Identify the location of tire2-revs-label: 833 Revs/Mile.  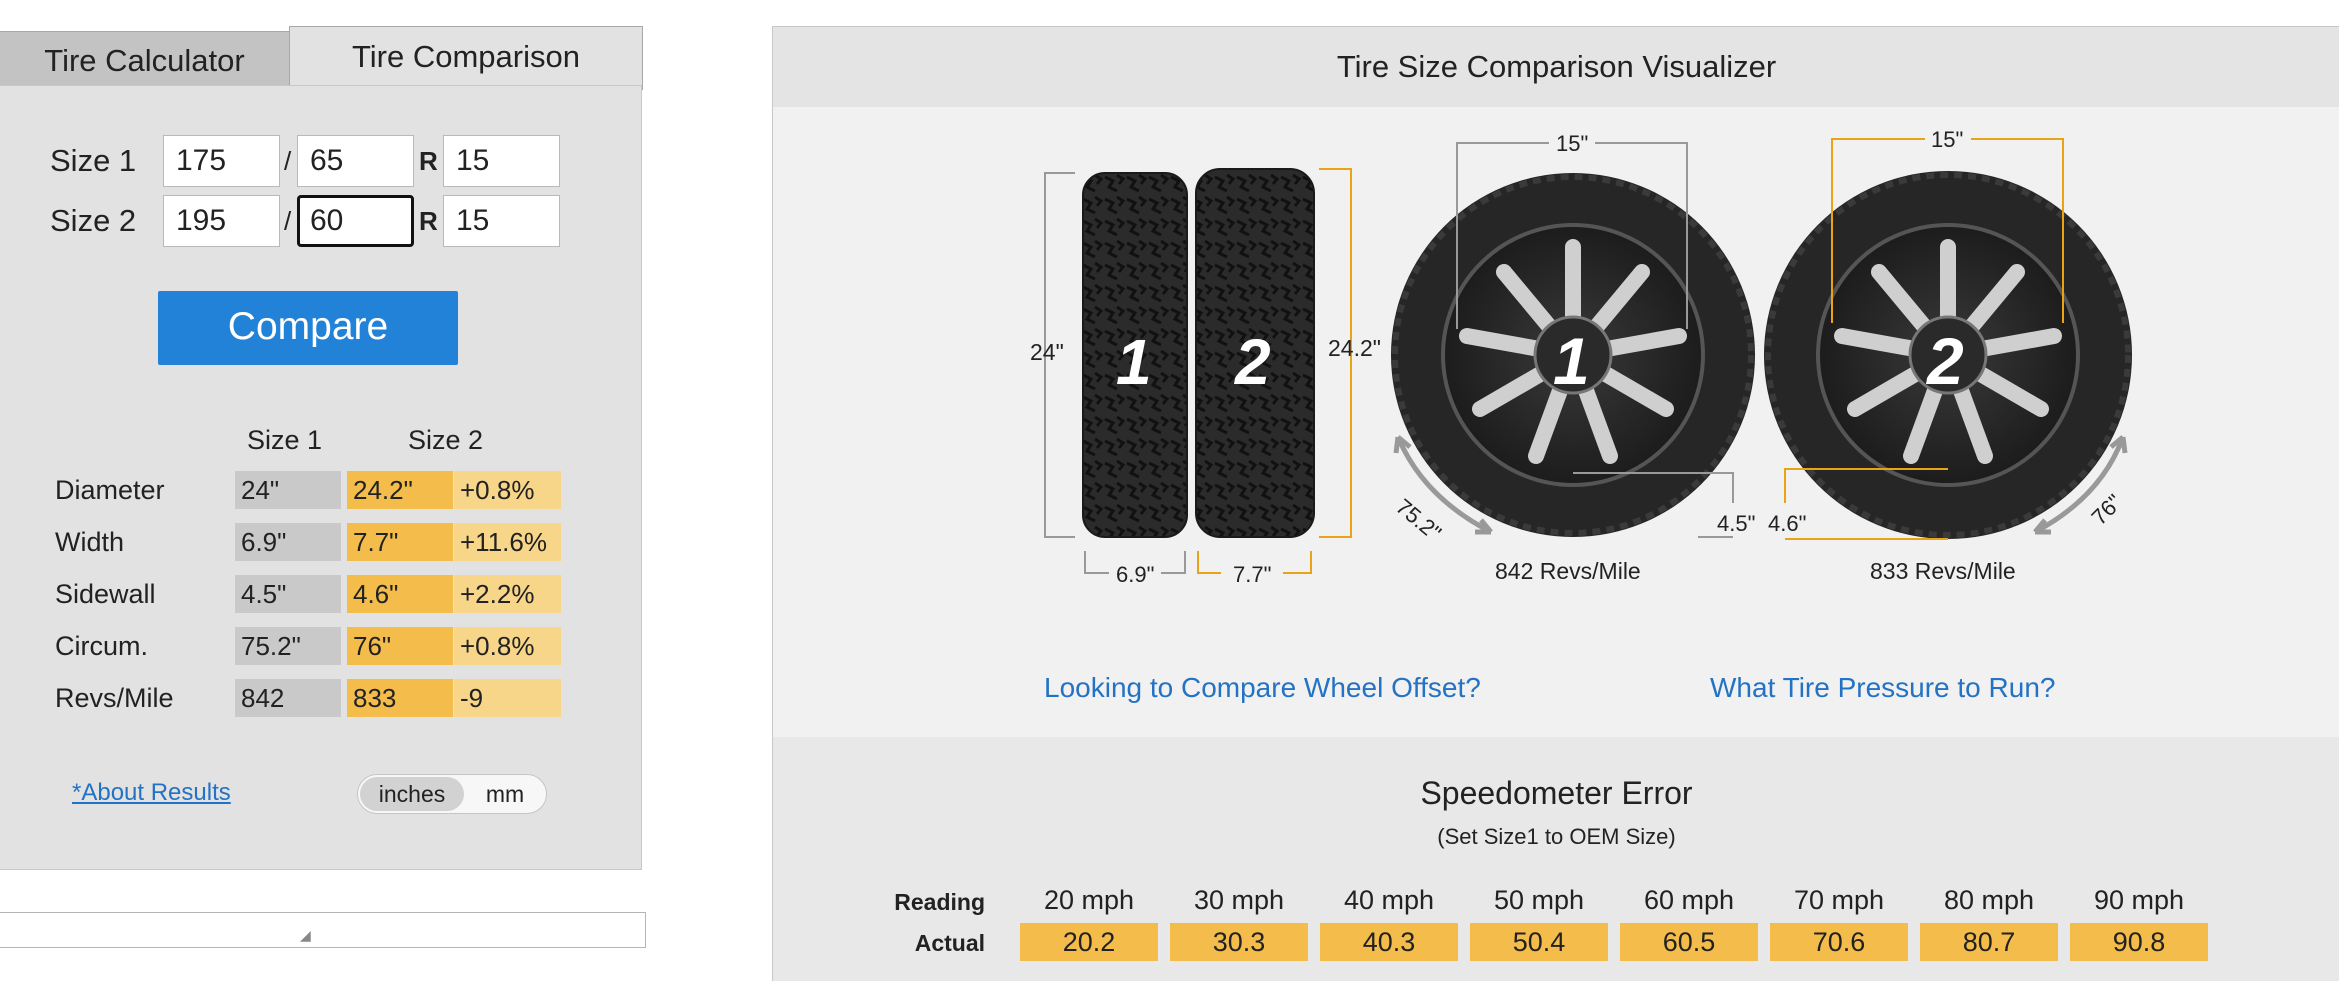
(1943, 571).